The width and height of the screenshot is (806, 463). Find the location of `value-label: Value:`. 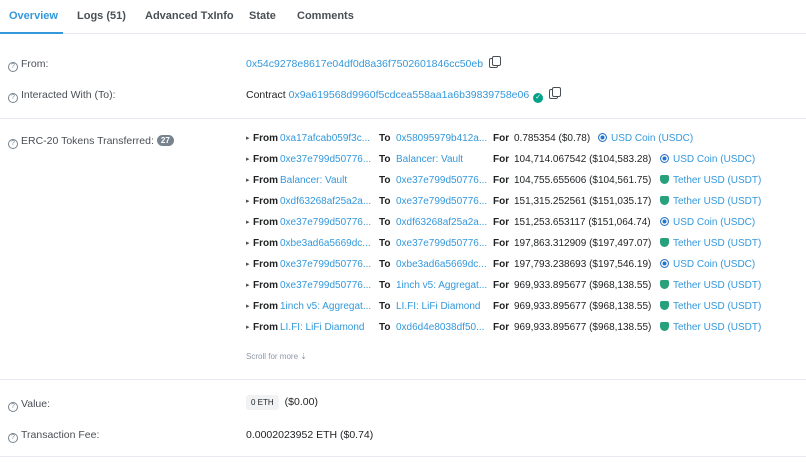

value-label: Value: is located at coordinates (35, 404).